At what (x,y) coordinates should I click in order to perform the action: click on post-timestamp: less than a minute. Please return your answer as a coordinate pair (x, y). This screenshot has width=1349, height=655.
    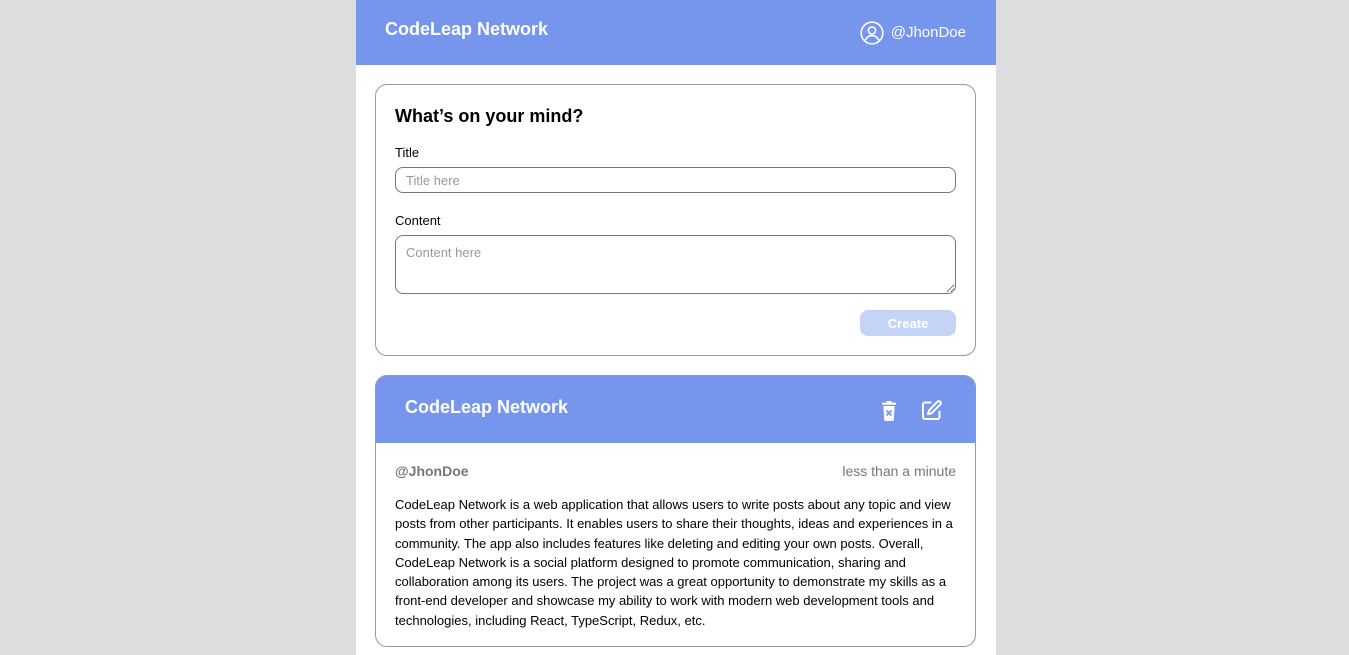
    Looking at the image, I should click on (899, 471).